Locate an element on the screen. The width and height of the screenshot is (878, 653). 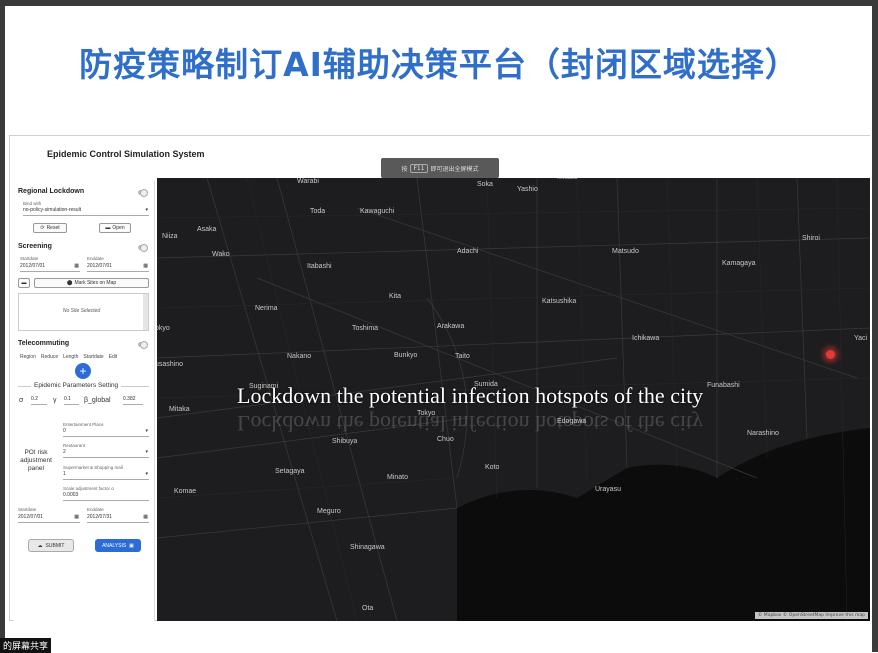
analysis-button: ANALYSIS ▣ is located at coordinates (118, 545).